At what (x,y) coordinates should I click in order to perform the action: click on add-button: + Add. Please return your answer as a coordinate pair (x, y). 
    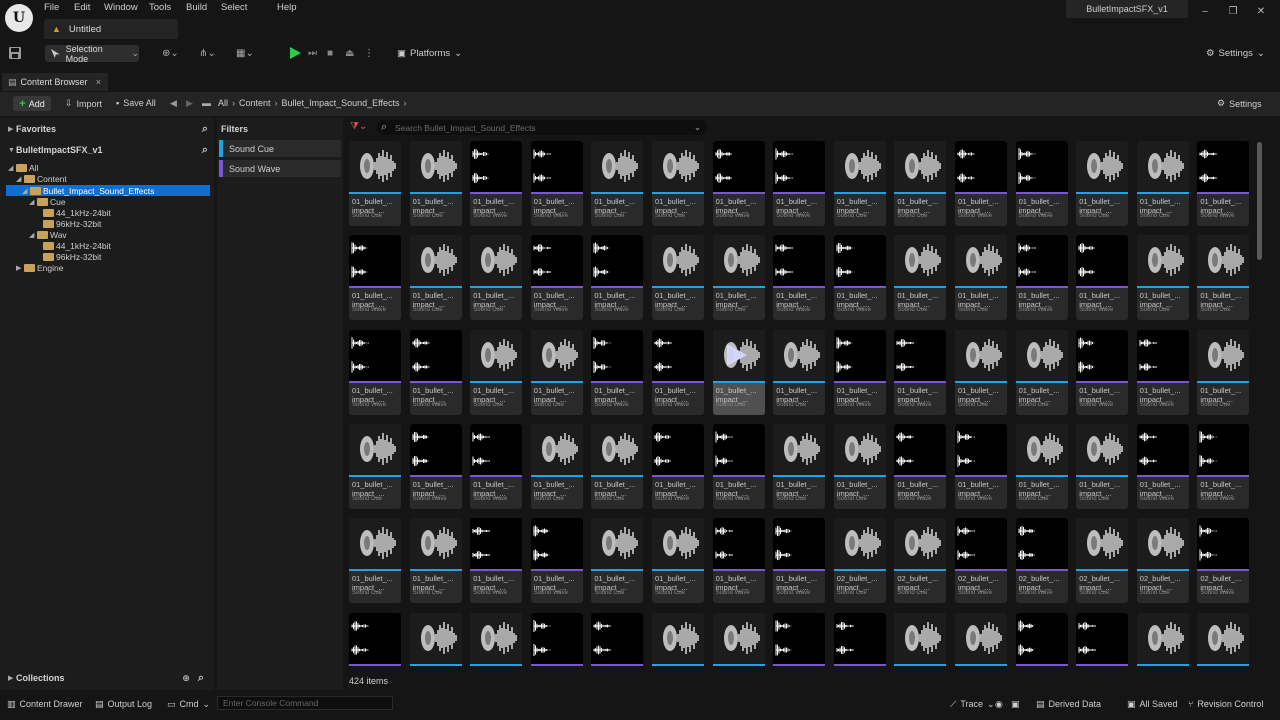
    Looking at the image, I should click on (32, 103).